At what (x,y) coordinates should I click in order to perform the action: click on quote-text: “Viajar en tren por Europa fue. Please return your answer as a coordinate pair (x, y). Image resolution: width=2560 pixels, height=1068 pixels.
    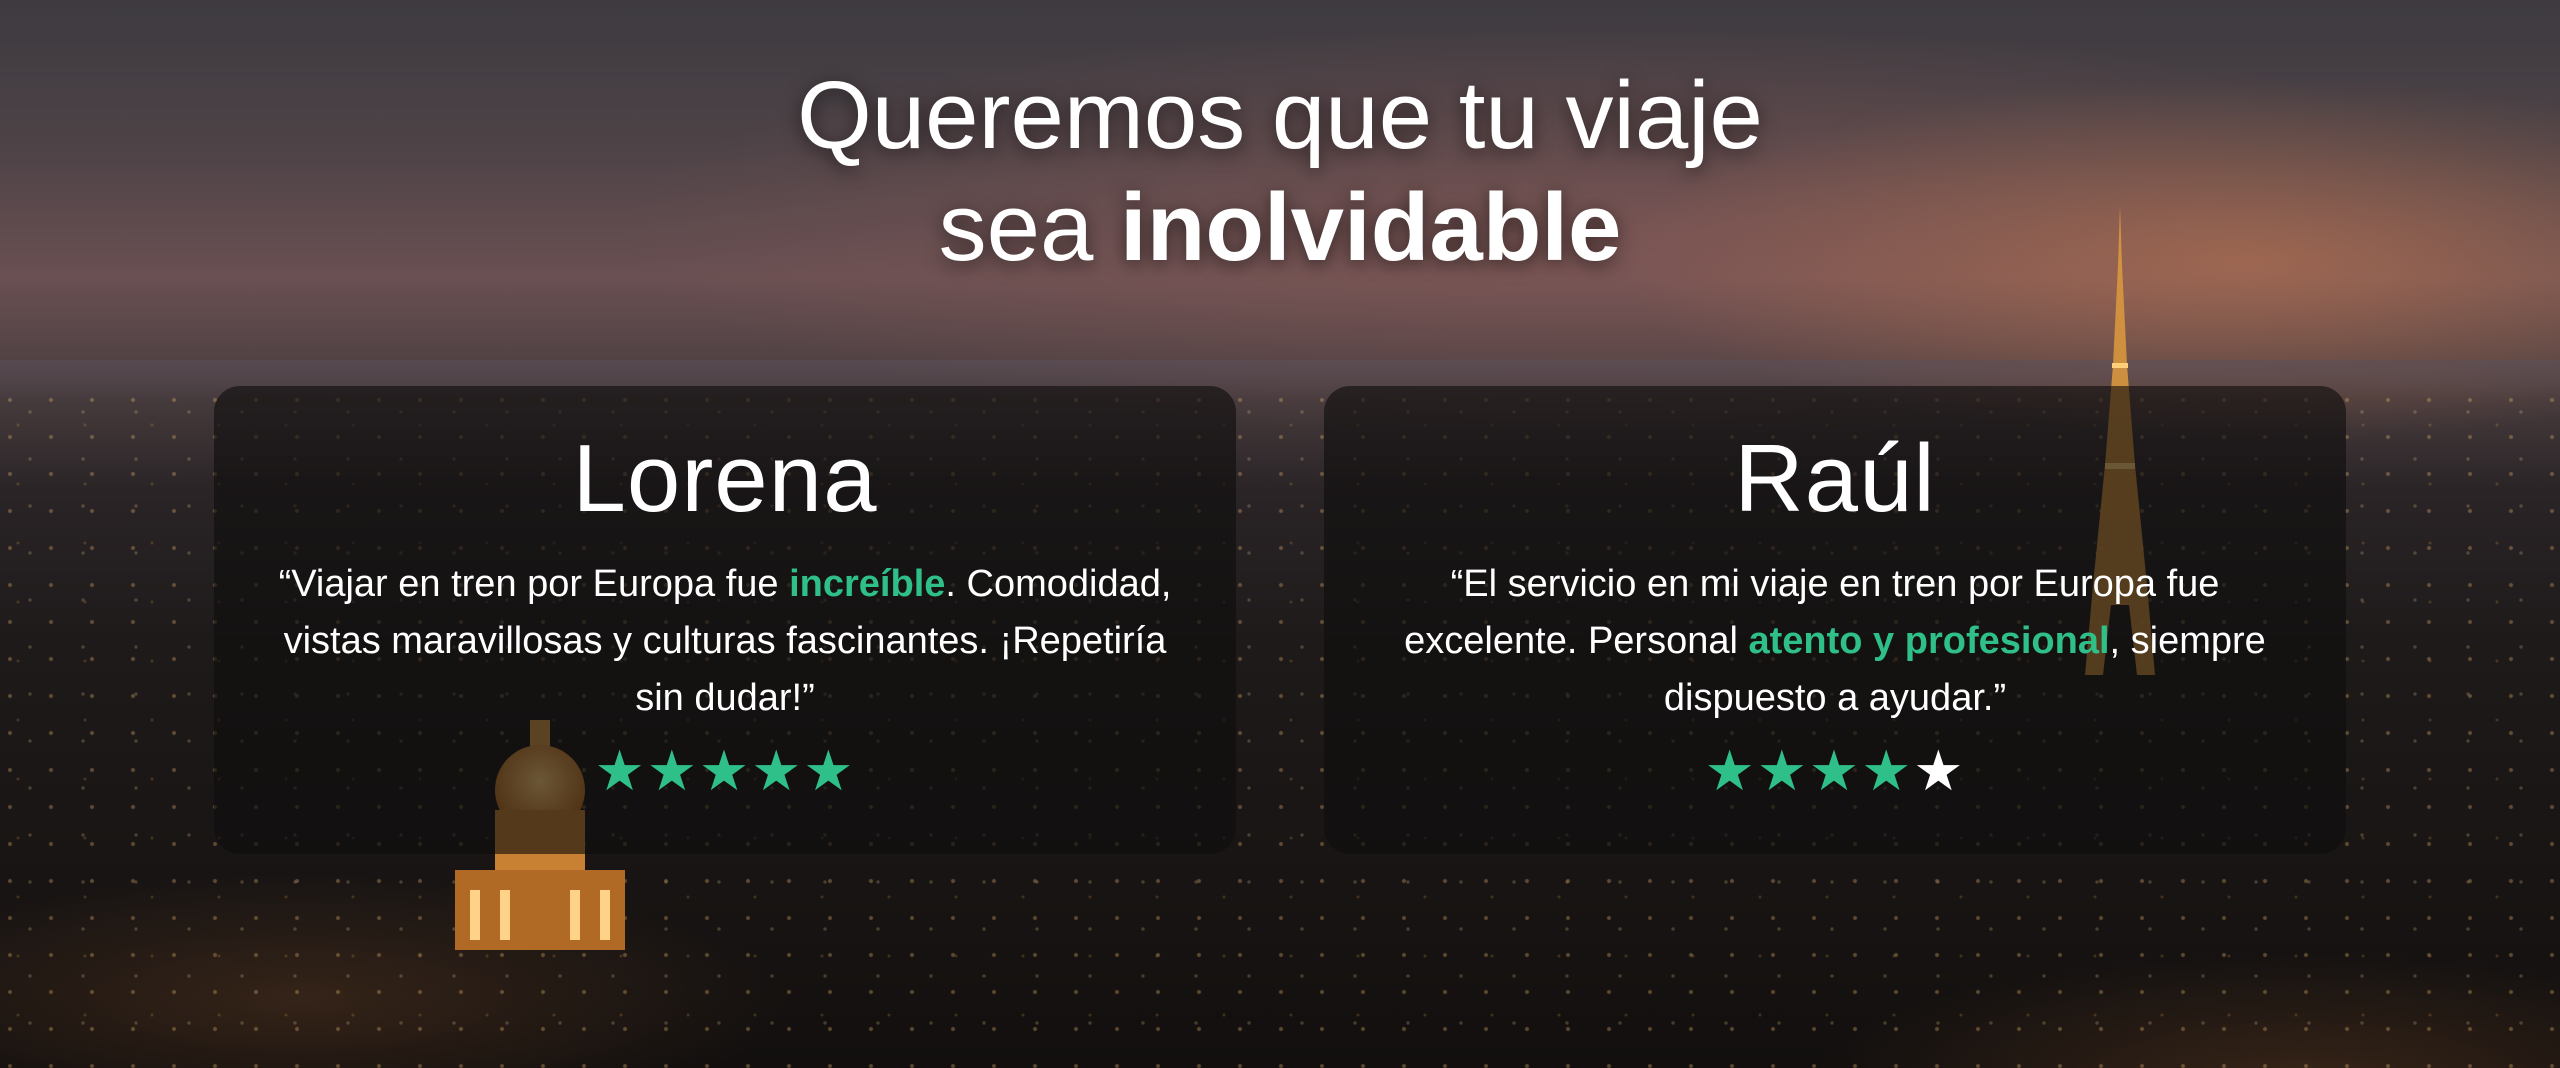
    Looking at the image, I should click on (534, 584).